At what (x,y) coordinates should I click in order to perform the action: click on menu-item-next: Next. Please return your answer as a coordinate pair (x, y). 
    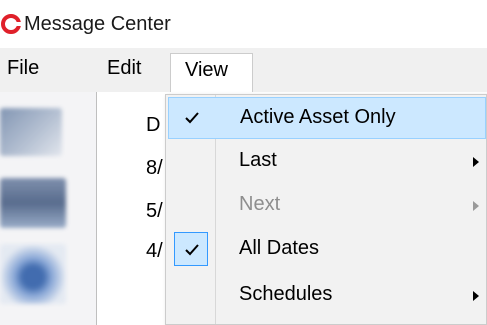
    Looking at the image, I should click on (327, 206).